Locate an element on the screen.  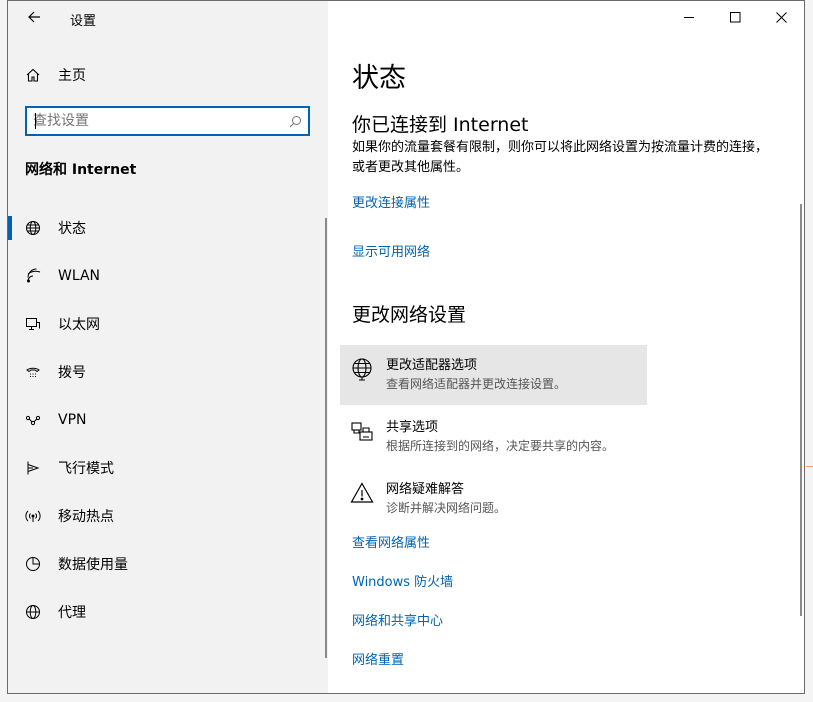
sidebar-item-home: 主页 is located at coordinates (52, 75).